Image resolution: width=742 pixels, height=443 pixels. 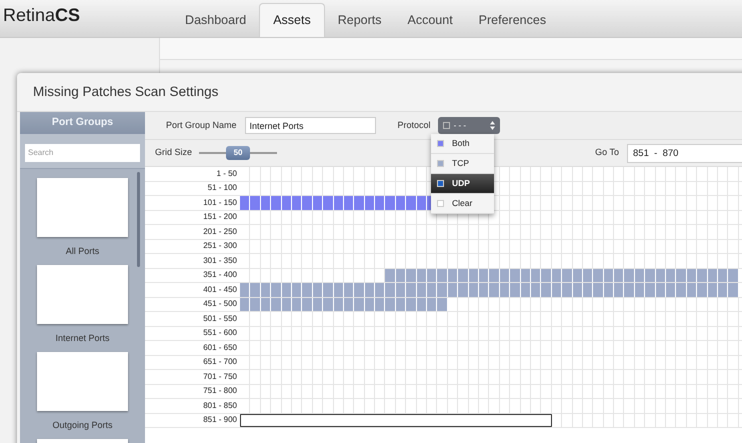 I want to click on nav-tab: Account, so click(x=430, y=20).